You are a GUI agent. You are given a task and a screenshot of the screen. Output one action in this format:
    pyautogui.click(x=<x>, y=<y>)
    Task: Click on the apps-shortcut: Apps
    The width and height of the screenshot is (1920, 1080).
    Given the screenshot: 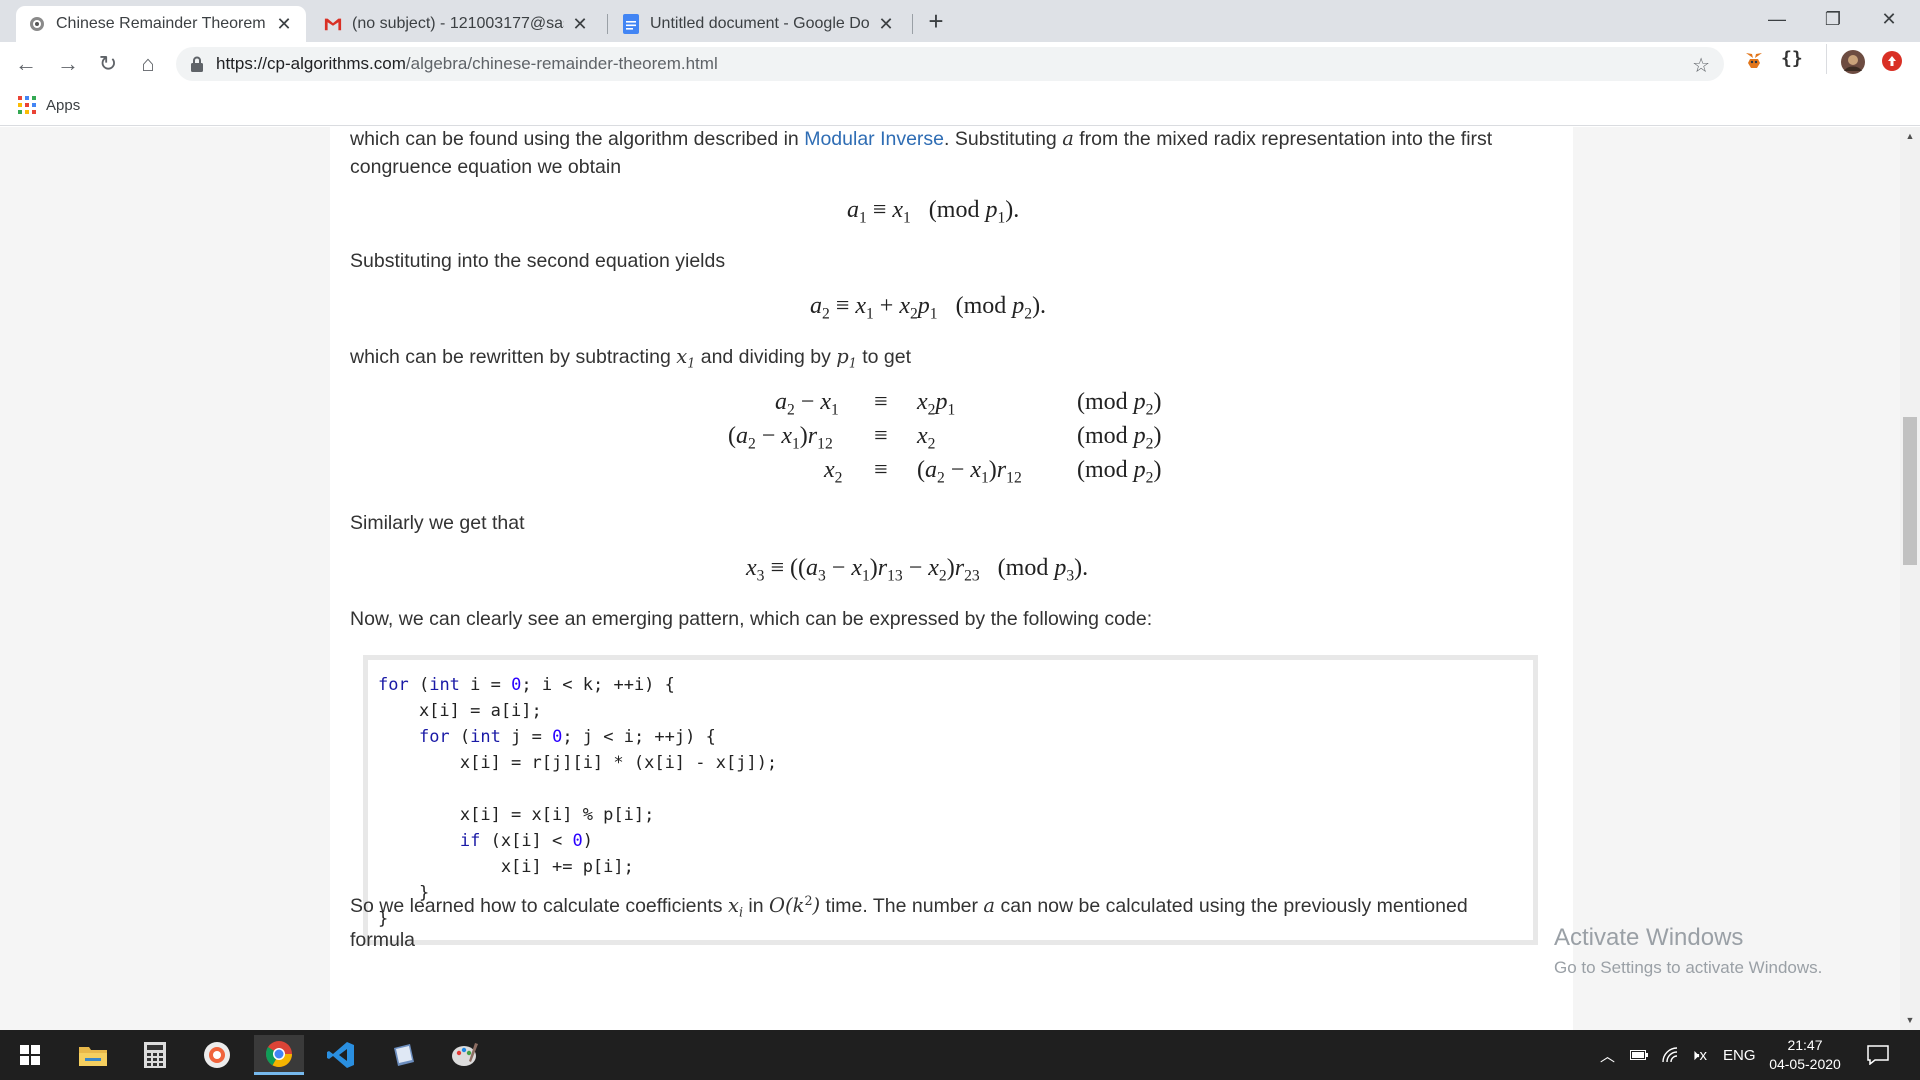 What is the action you would take?
    pyautogui.click(x=49, y=105)
    